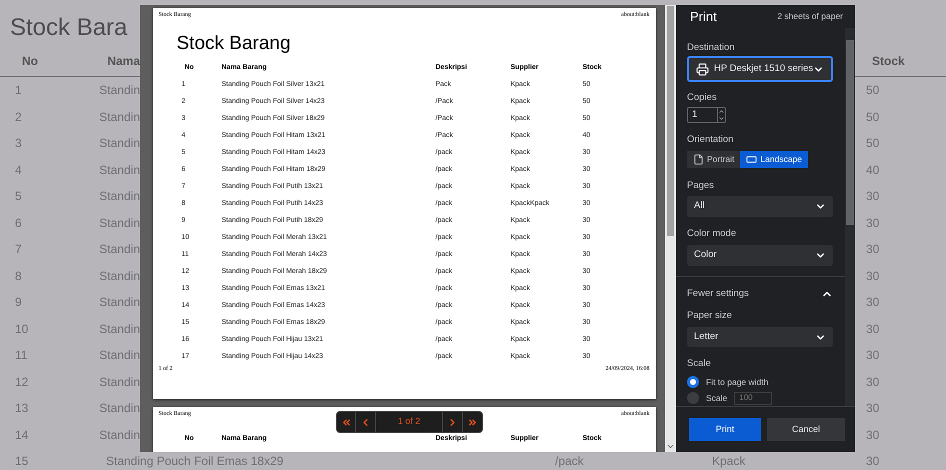  What do you see at coordinates (729, 461) in the screenshot?
I see `table-cell: Kpack` at bounding box center [729, 461].